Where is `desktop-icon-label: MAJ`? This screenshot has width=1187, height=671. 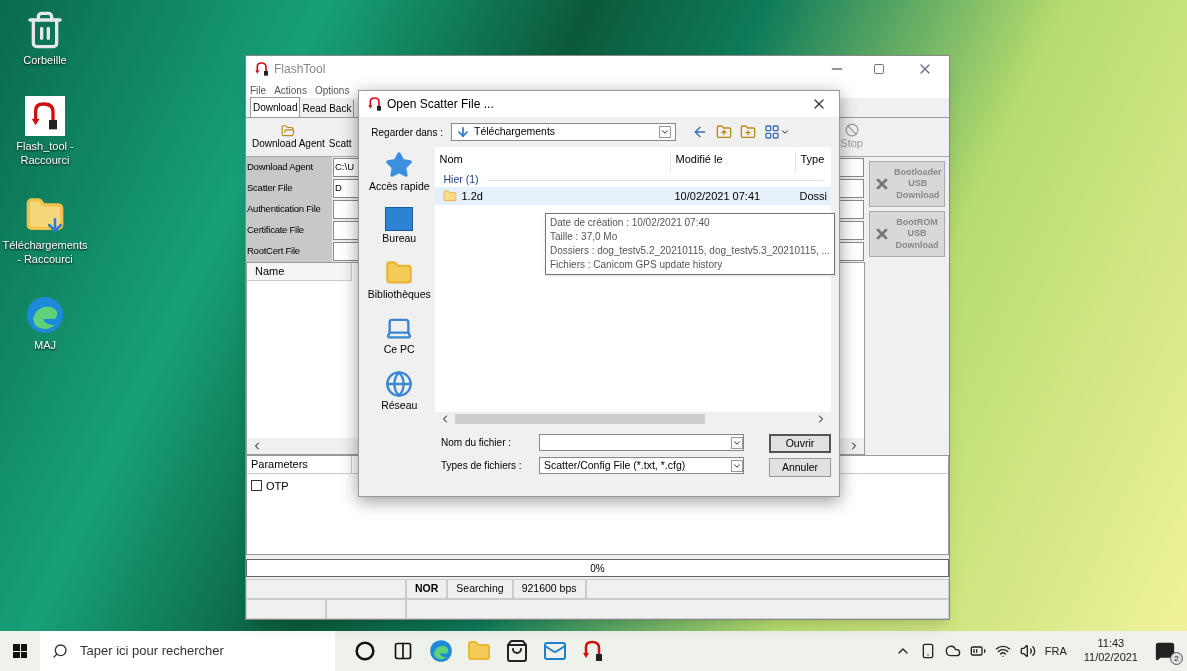 desktop-icon-label: MAJ is located at coordinates (45, 345).